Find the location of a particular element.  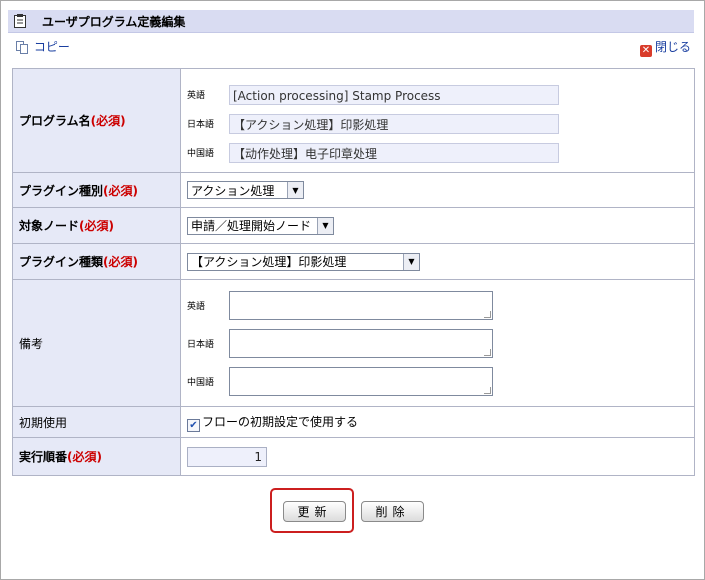

initial-use-checkbox: ✔ is located at coordinates (193, 425).